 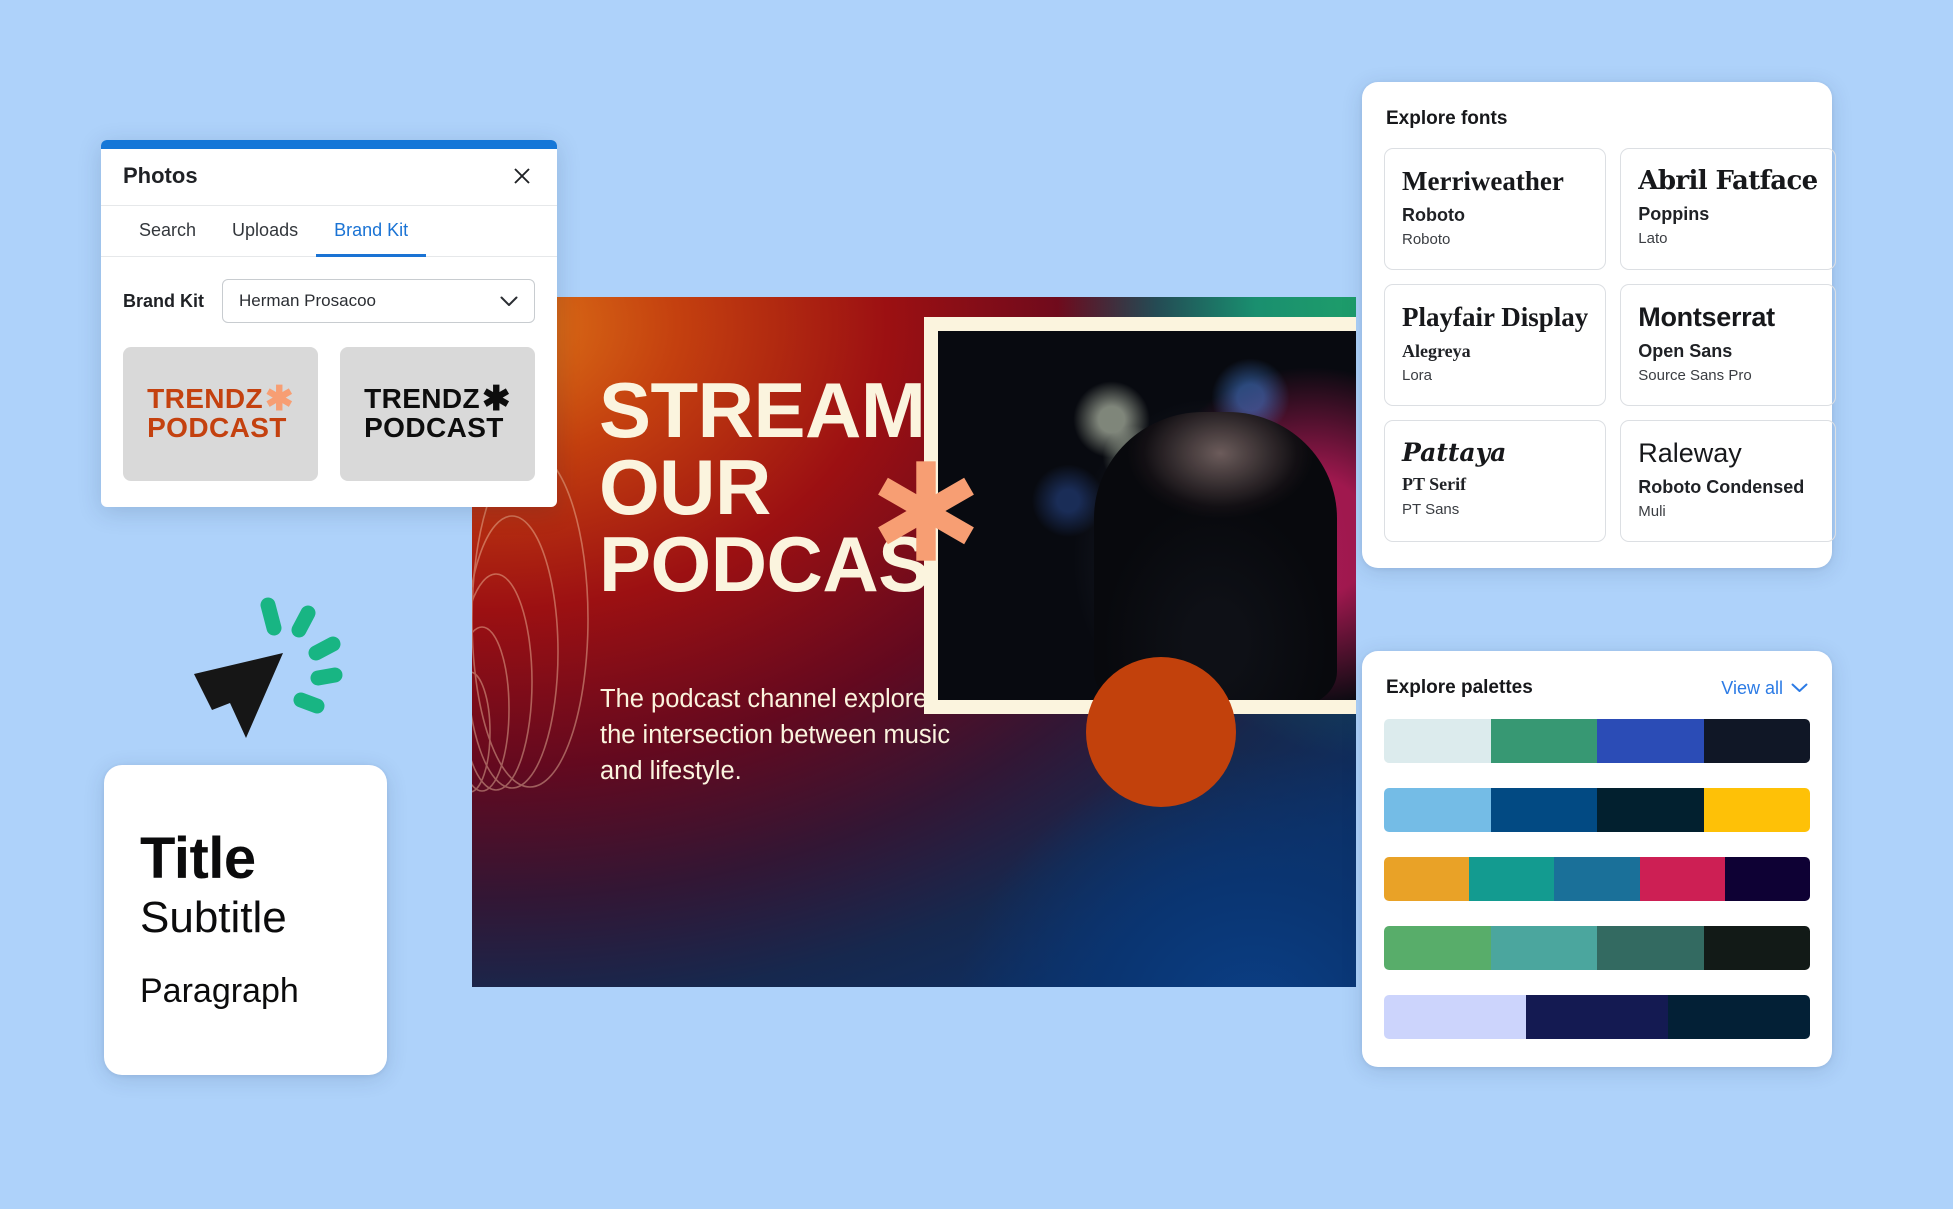 What do you see at coordinates (329, 418) in the screenshot?
I see `brand-logo-list: TRENDZ ✱ PODCAST TRENDZ ✱ PODCAST` at bounding box center [329, 418].